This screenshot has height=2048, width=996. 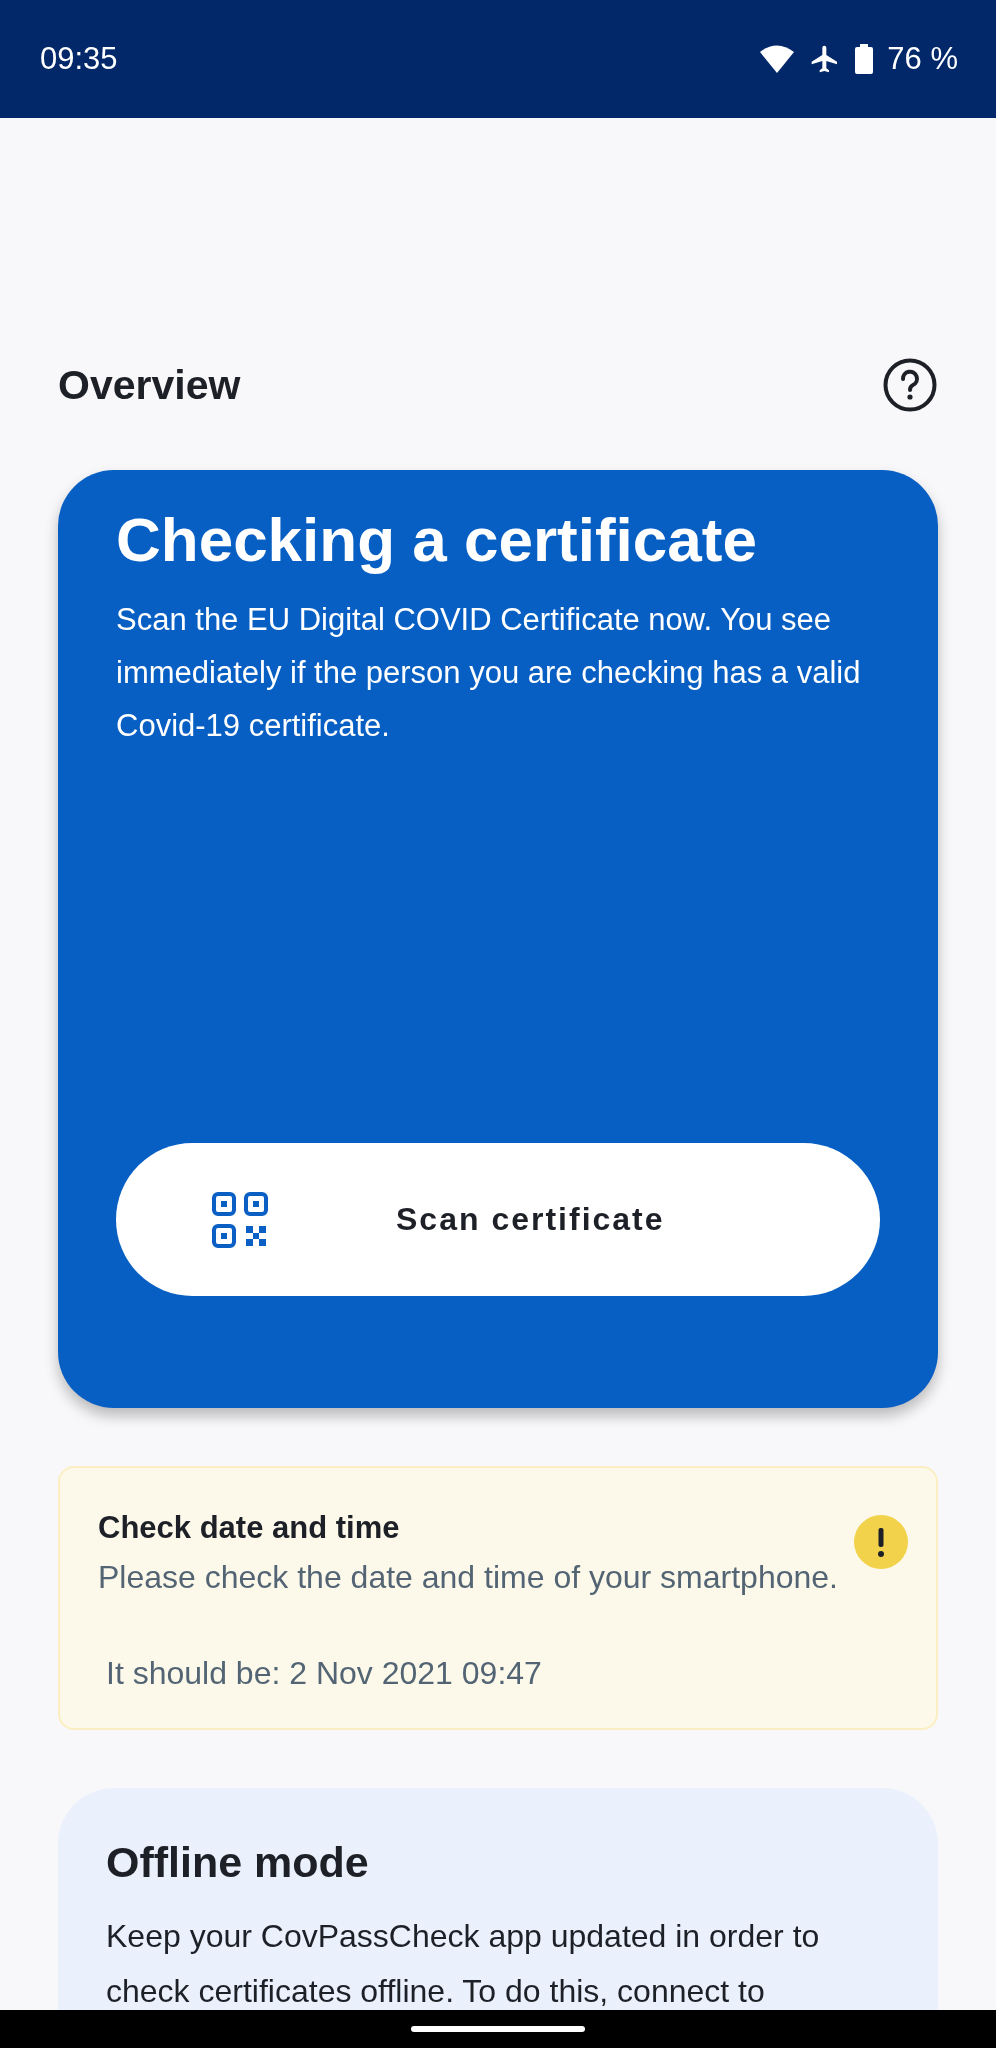 I want to click on battery-icon, so click(x=864, y=59).